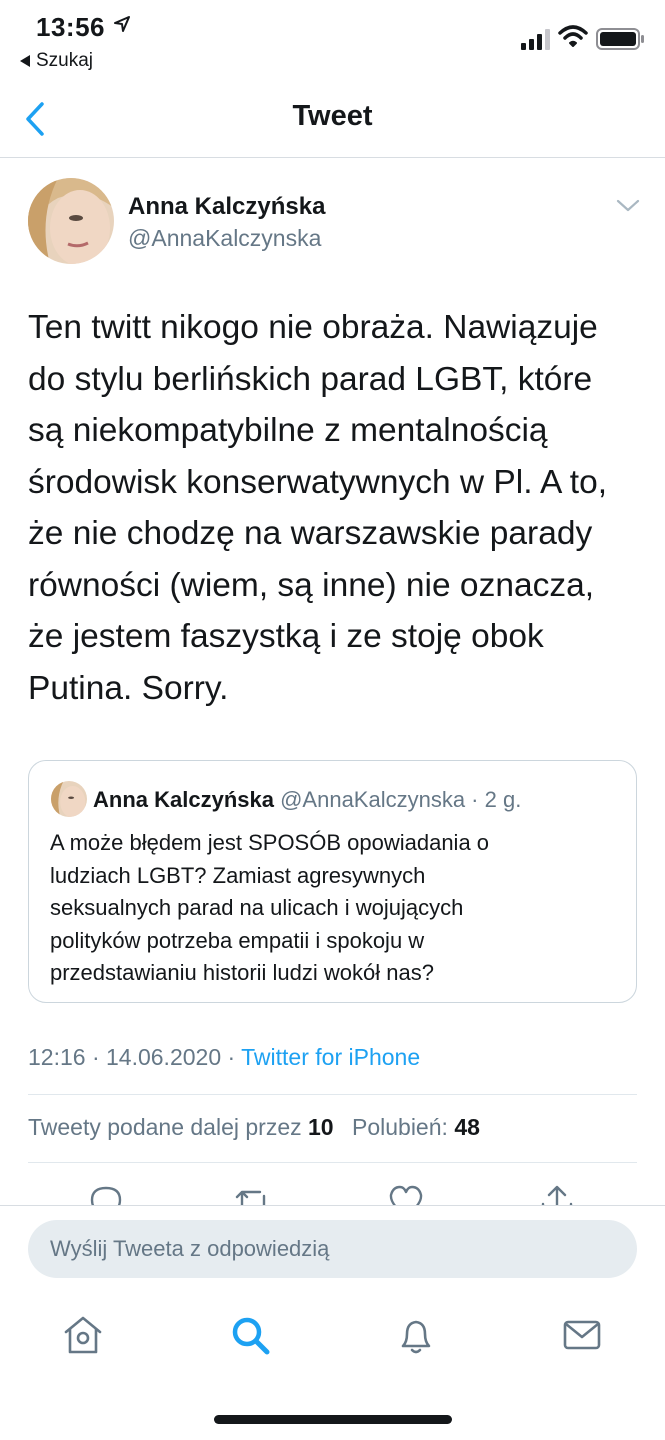  What do you see at coordinates (270, 842) in the screenshot?
I see `quoted-text-line: A może błędem jest SPOSÓB opowiadania o` at bounding box center [270, 842].